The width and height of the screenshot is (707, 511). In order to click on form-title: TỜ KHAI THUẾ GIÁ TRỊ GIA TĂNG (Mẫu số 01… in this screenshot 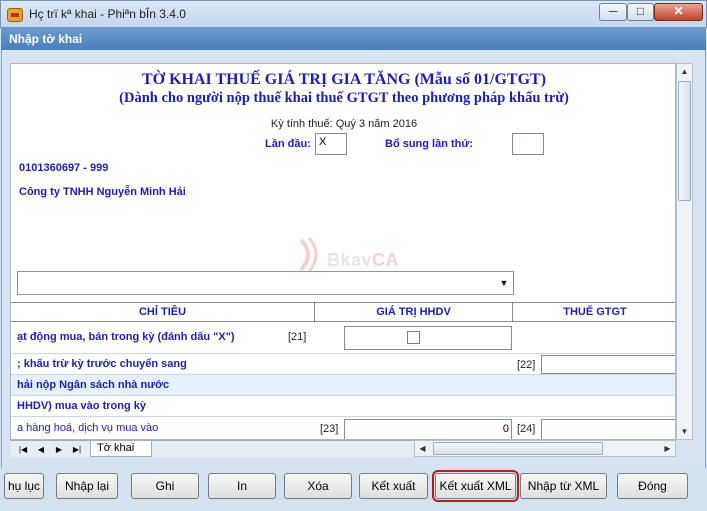, I will do `click(344, 79)`.